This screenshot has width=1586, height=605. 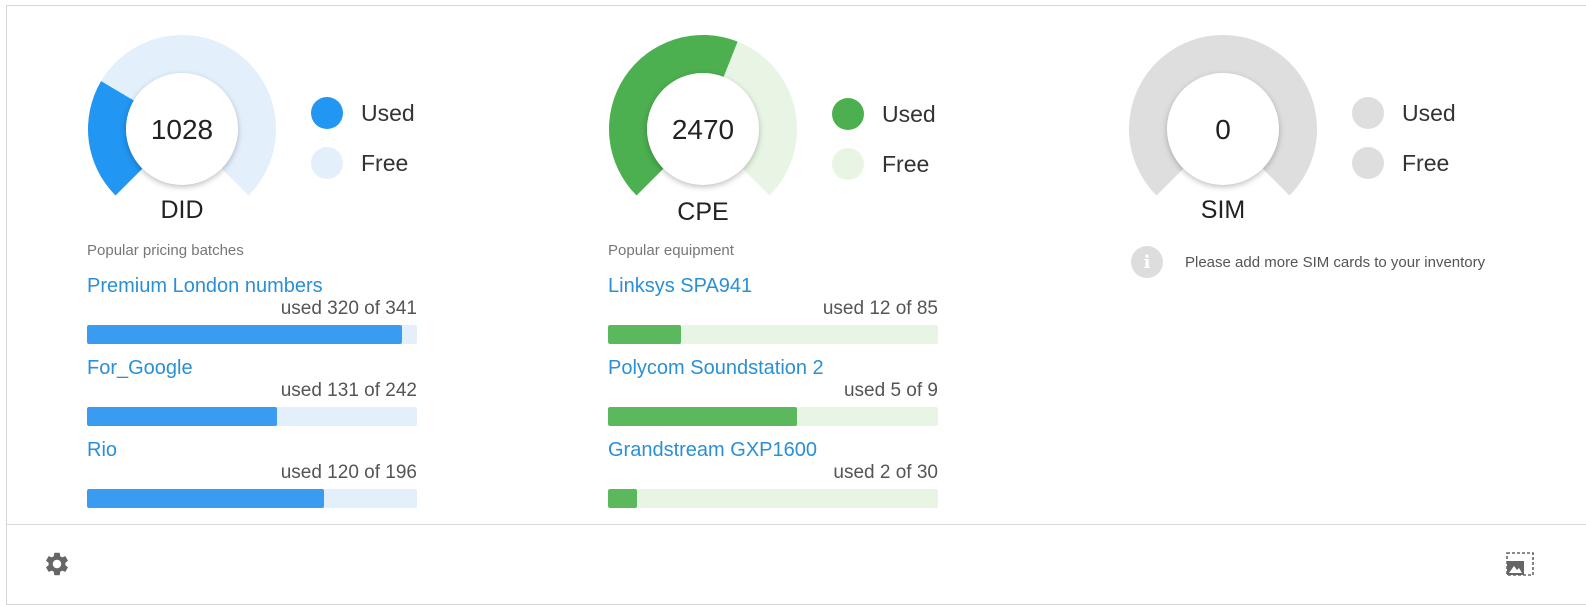 I want to click on cpe-legend: Used Free, so click(x=884, y=139).